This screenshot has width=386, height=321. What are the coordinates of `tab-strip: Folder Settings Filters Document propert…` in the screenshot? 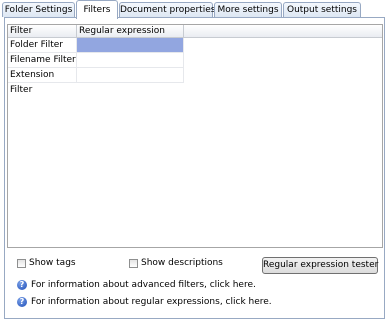 It's located at (193, 9).